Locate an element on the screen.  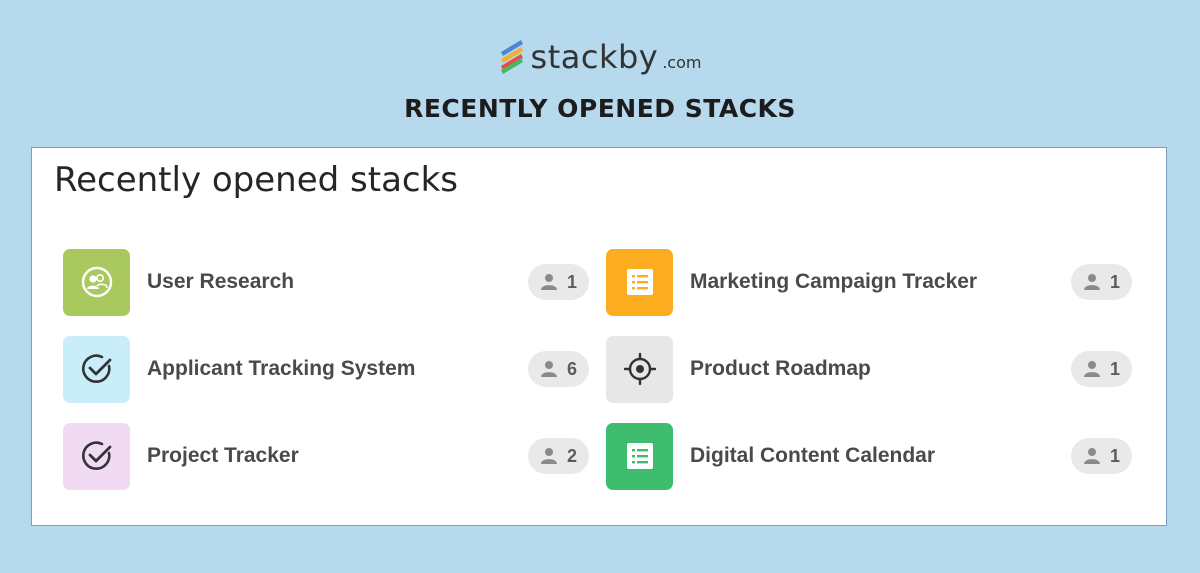
member-badge: 6 is located at coordinates (558, 369).